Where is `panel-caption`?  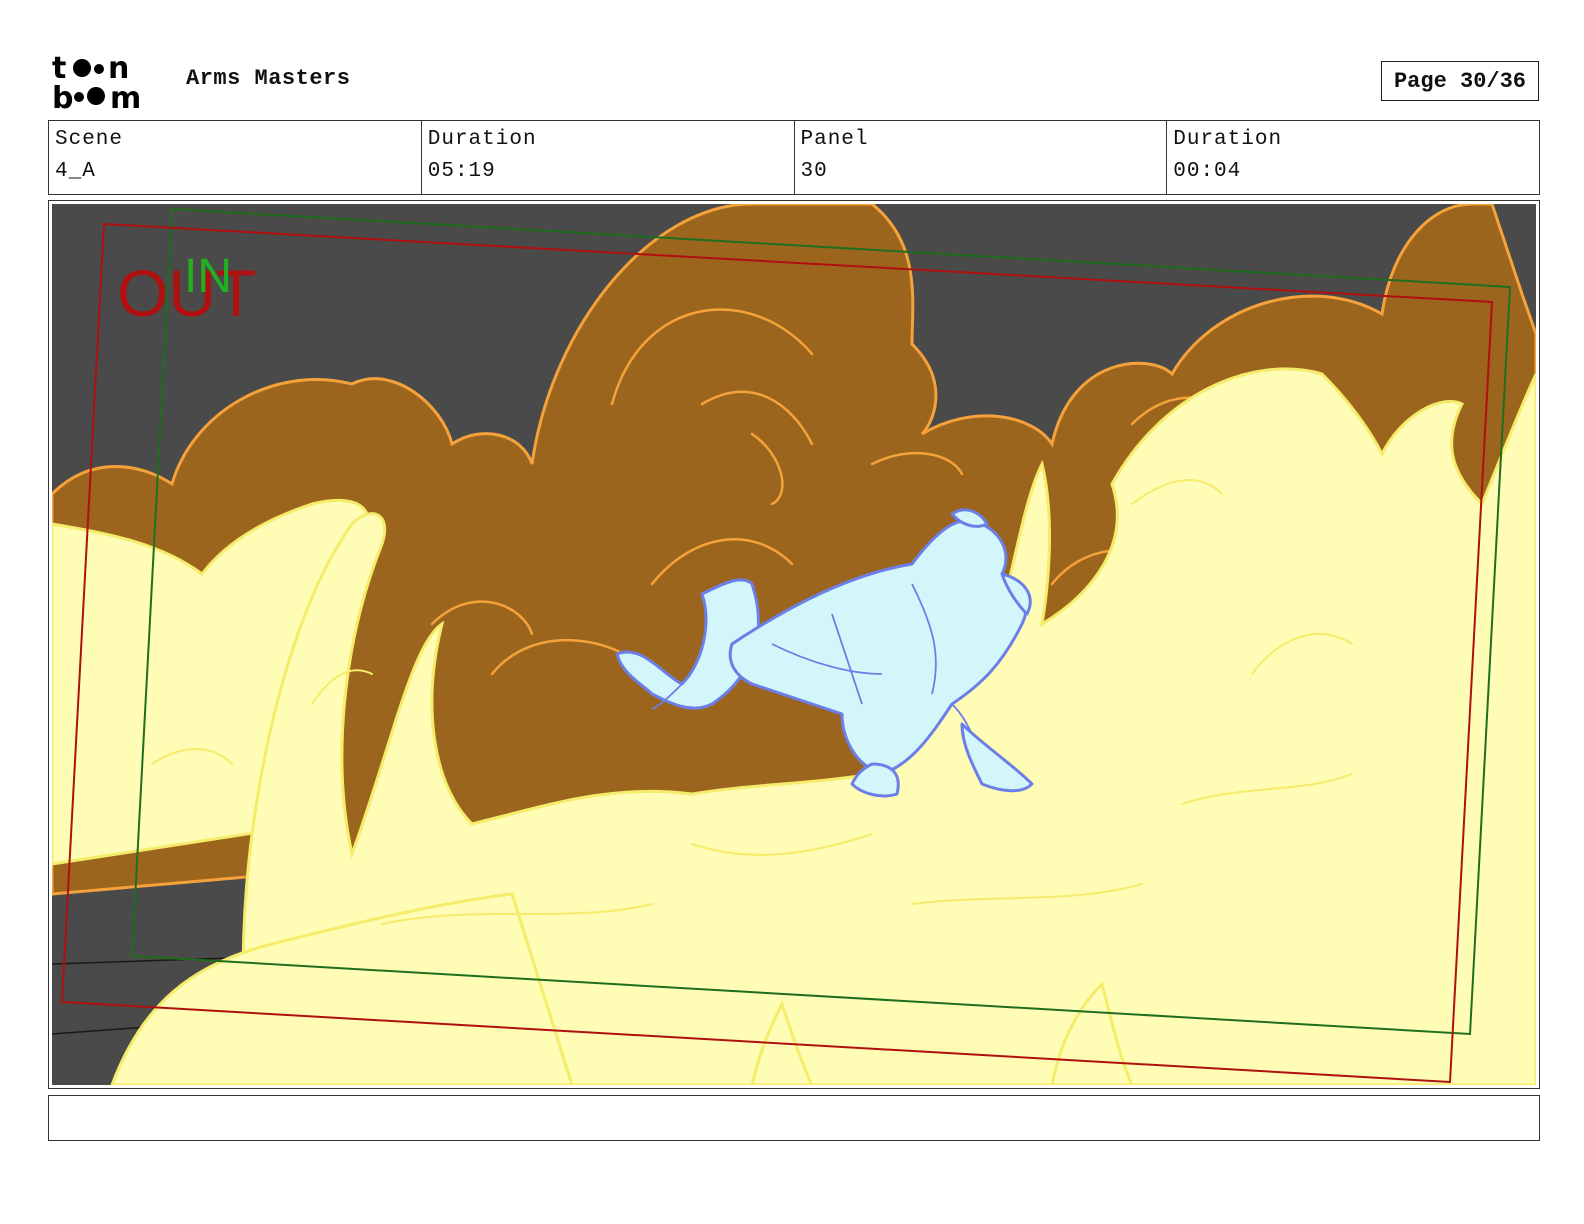
panel-caption is located at coordinates (794, 1118).